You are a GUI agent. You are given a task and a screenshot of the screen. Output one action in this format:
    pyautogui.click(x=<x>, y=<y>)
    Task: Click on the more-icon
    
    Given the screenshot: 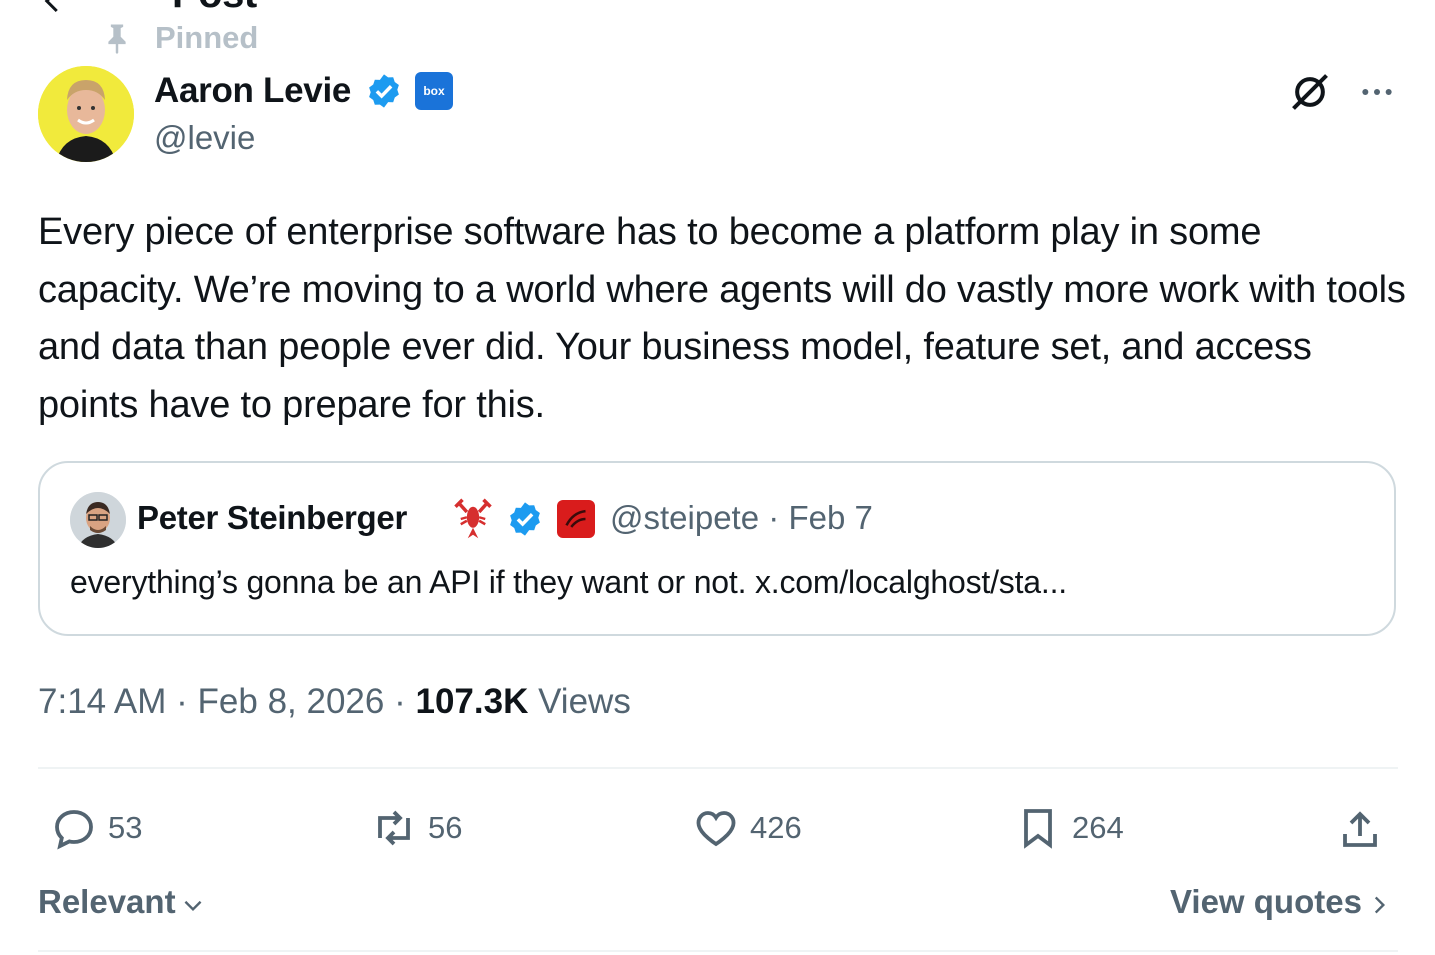 What is the action you would take?
    pyautogui.click(x=1377, y=92)
    